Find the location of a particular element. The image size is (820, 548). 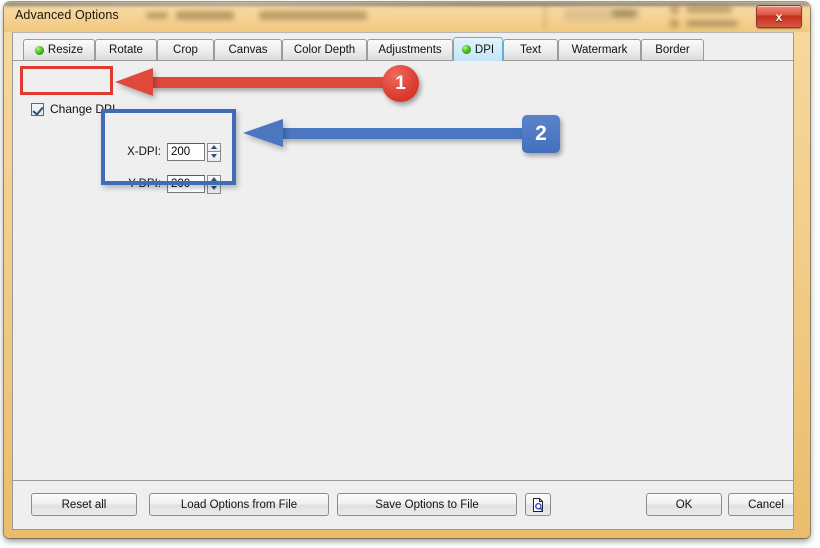

tab-label: Watermark is located at coordinates (599, 50).